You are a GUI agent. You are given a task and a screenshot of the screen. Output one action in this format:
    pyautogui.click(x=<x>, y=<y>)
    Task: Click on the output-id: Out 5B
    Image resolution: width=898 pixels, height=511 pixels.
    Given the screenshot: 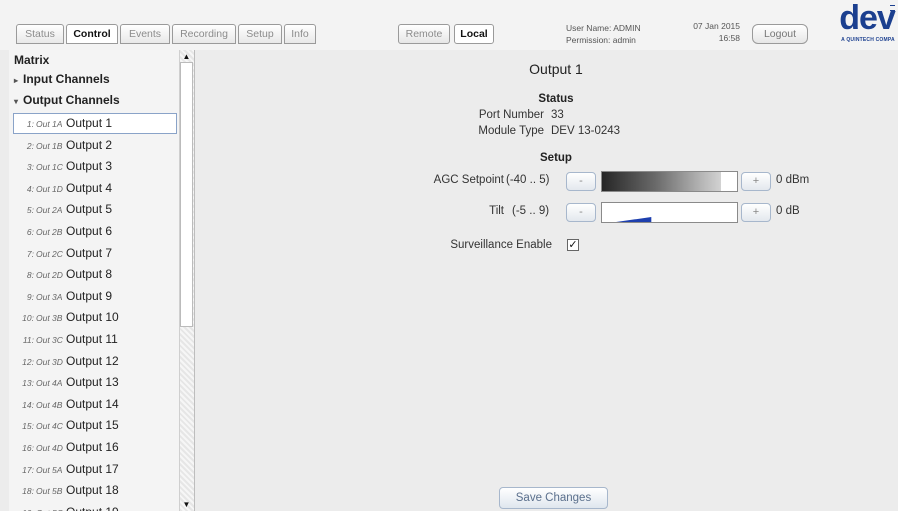 What is the action you would take?
    pyautogui.click(x=49, y=491)
    